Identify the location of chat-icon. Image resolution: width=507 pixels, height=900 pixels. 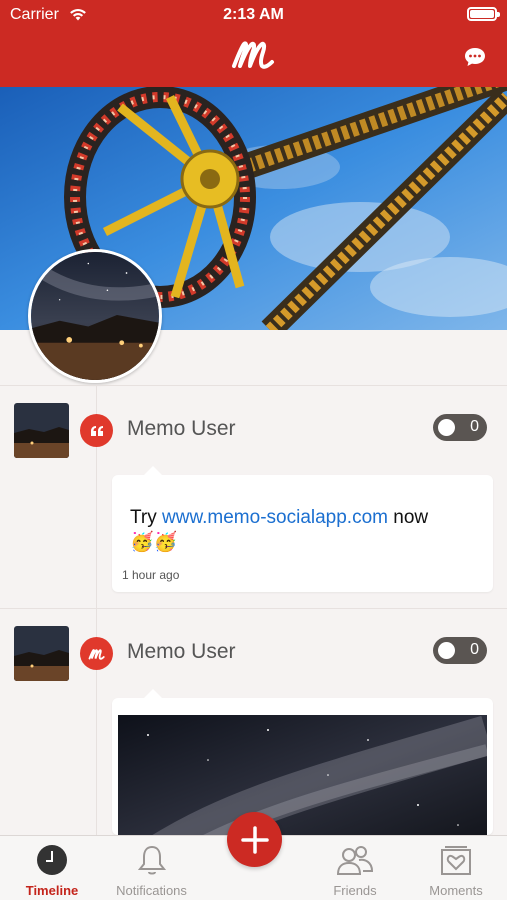
(475, 57).